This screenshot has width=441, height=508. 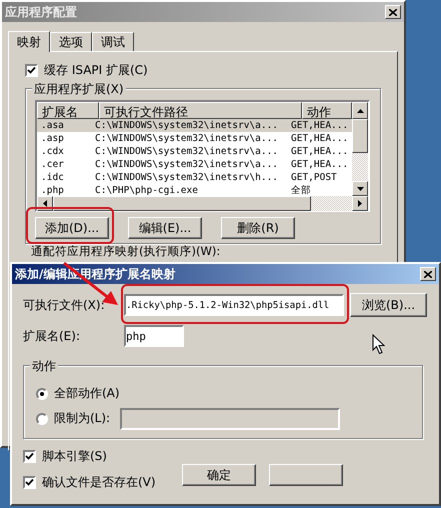 What do you see at coordinates (29, 41) in the screenshot?
I see `tab: 映射` at bounding box center [29, 41].